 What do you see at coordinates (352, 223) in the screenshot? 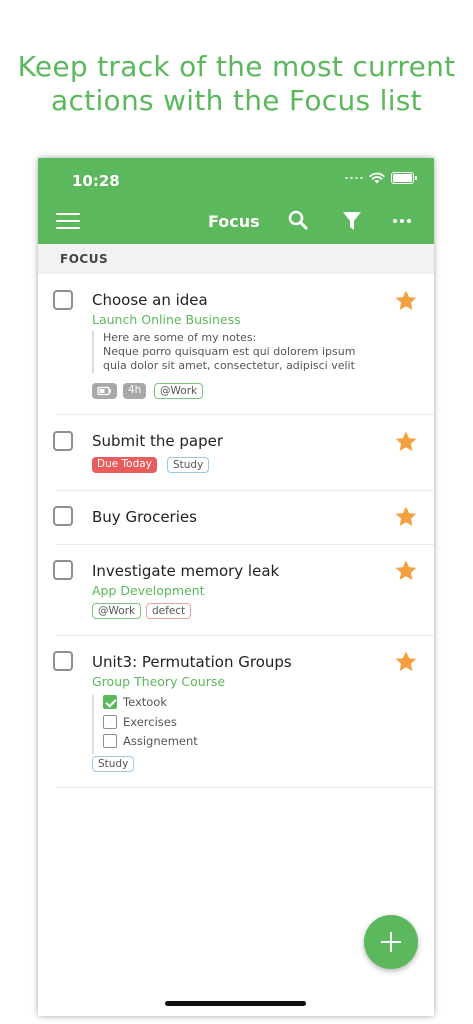
I see `filter-icon` at bounding box center [352, 223].